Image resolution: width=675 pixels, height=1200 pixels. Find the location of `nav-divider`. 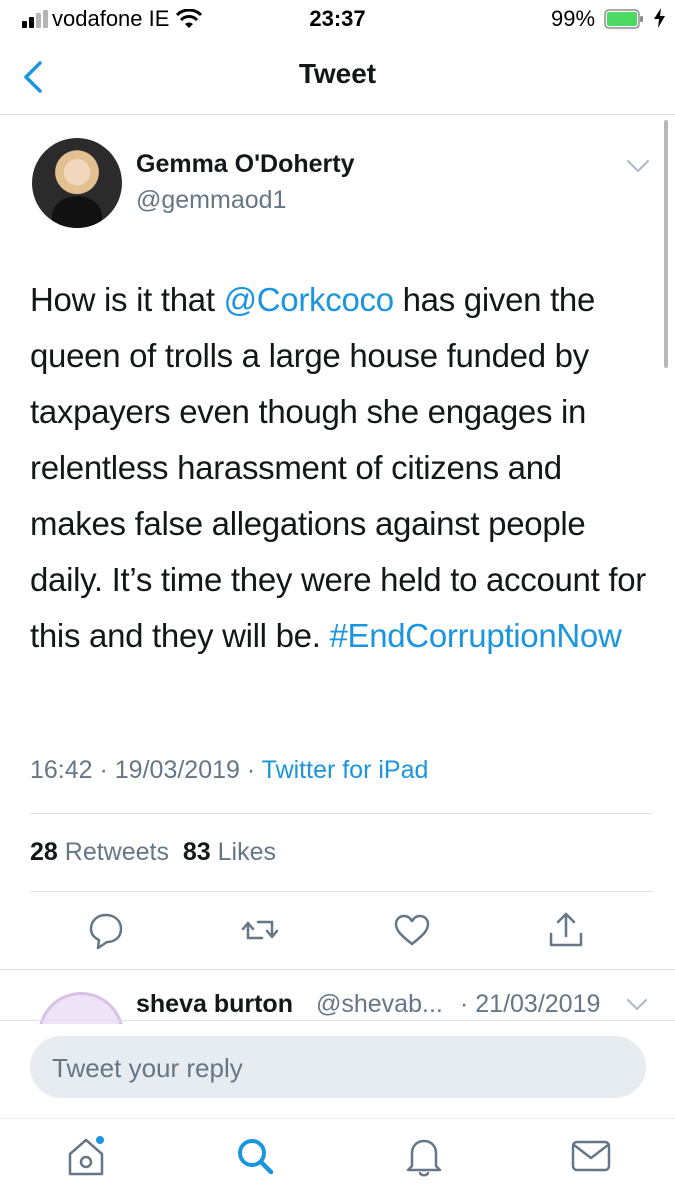

nav-divider is located at coordinates (337, 114).